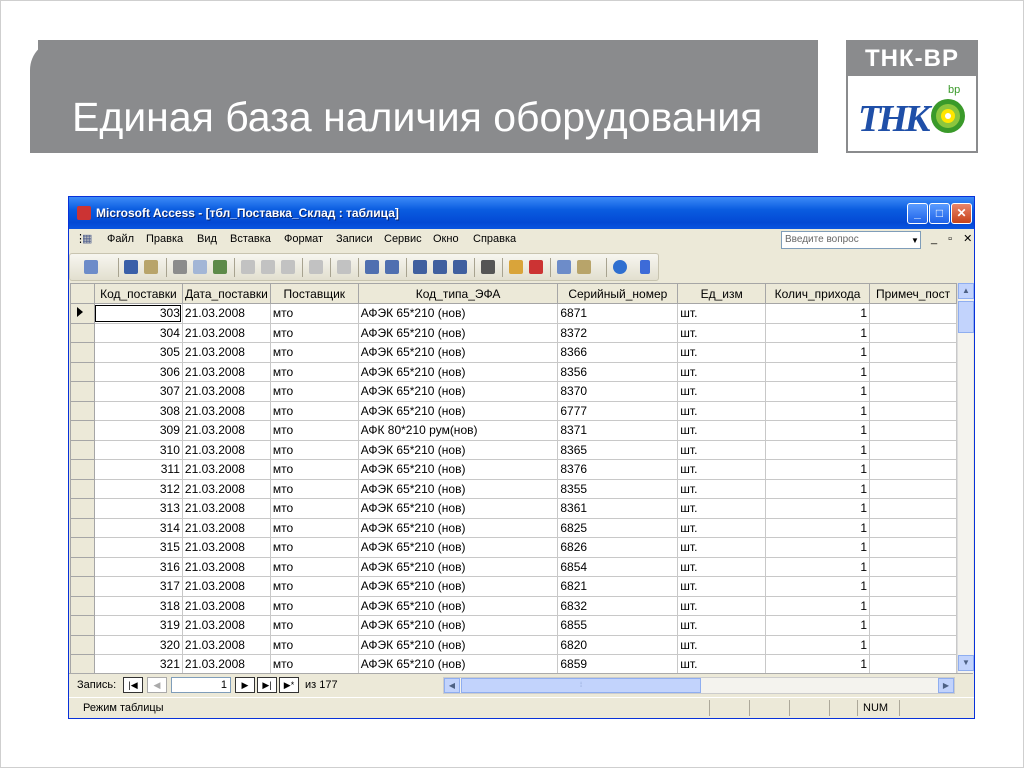 The width and height of the screenshot is (1024, 768). What do you see at coordinates (344, 267) in the screenshot?
I see `hyperlink-icon` at bounding box center [344, 267].